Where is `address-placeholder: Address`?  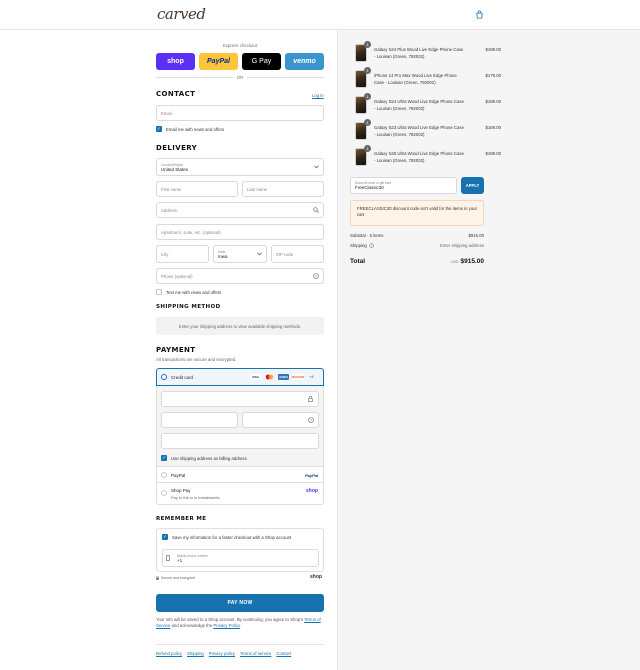 address-placeholder: Address is located at coordinates (169, 210).